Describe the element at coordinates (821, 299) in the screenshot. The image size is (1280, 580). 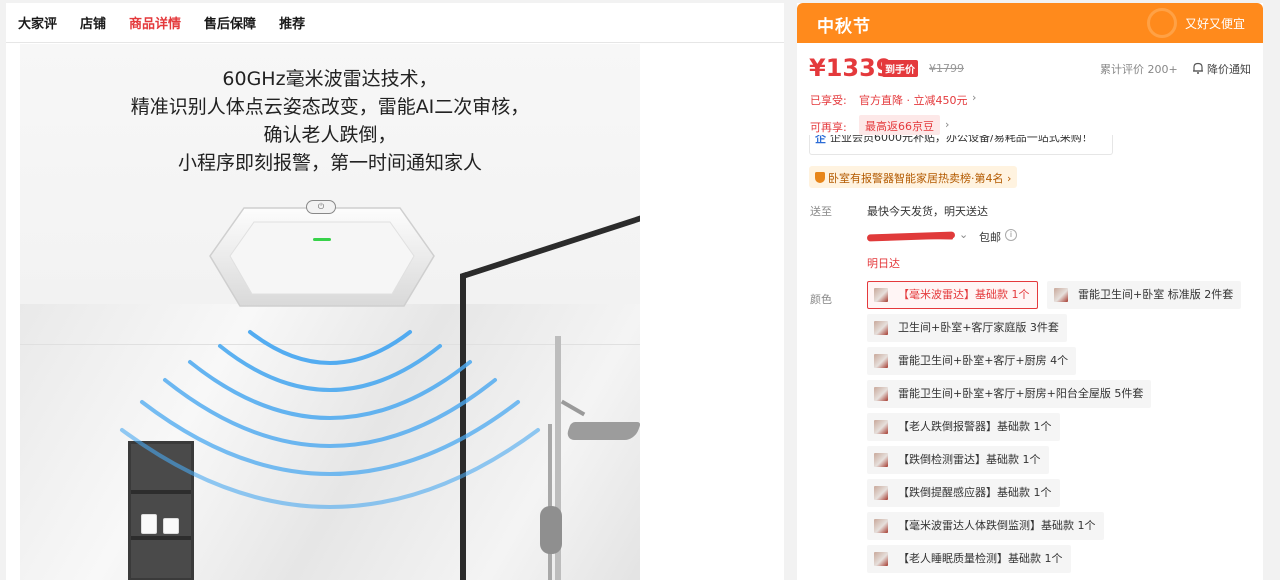
I see `color-label: 颜色` at that location.